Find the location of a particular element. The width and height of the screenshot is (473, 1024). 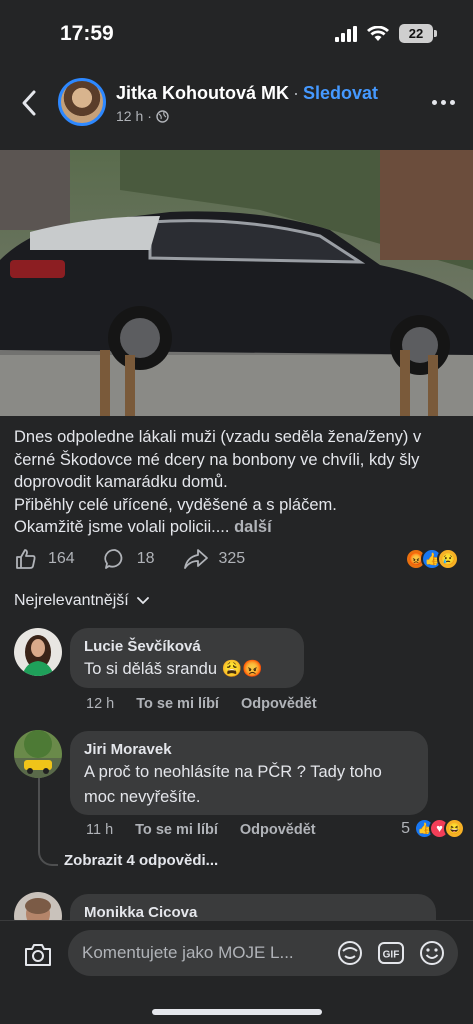

sort-label: Nejrelevantnější is located at coordinates (71, 600).